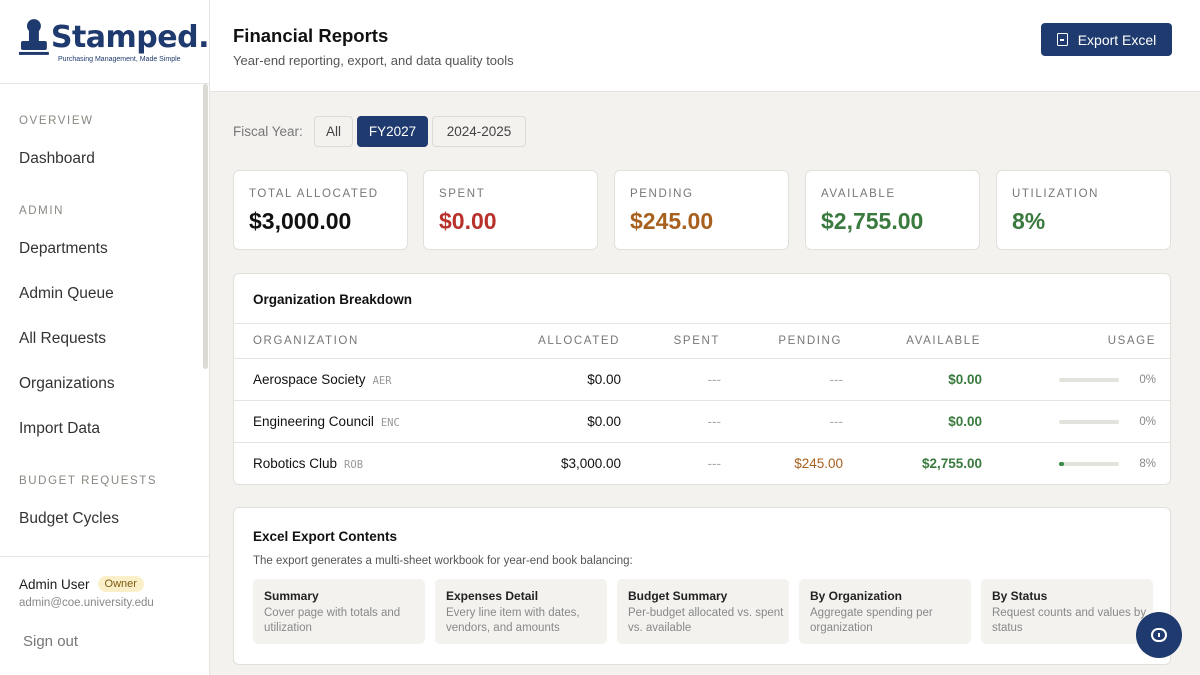  Describe the element at coordinates (697, 341) in the screenshot. I see `column-header-spent: SPENT` at that location.